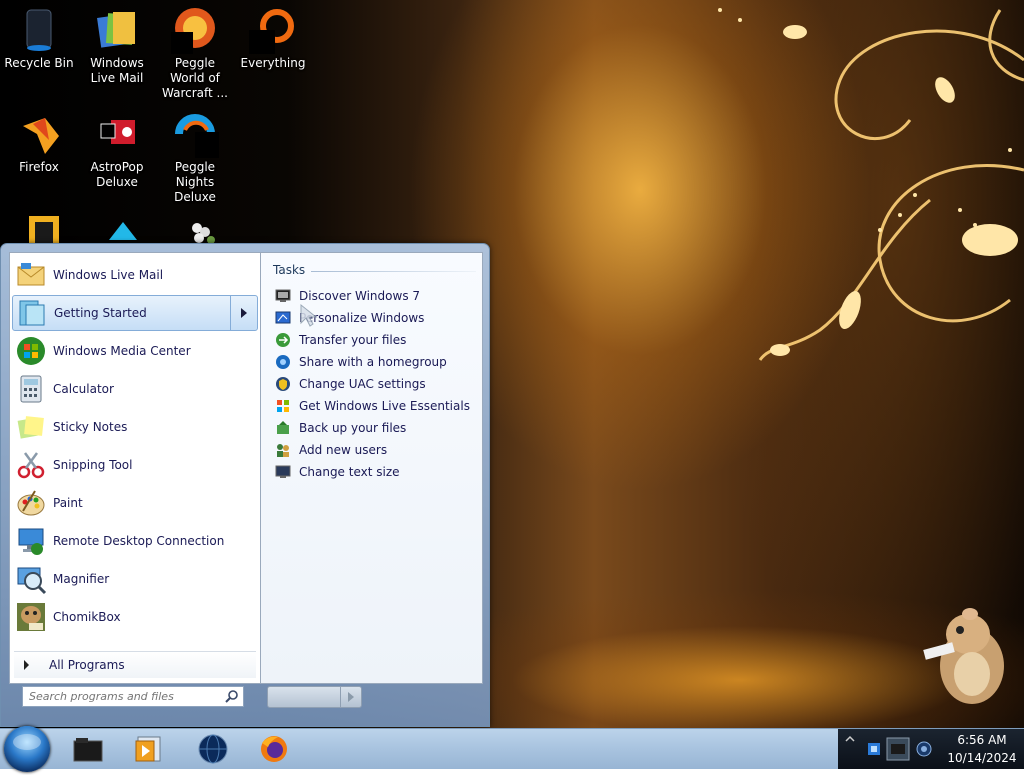 Image resolution: width=1024 pixels, height=775 pixels. Describe the element at coordinates (31, 617) in the screenshot. I see `chomikbox-icon` at that location.